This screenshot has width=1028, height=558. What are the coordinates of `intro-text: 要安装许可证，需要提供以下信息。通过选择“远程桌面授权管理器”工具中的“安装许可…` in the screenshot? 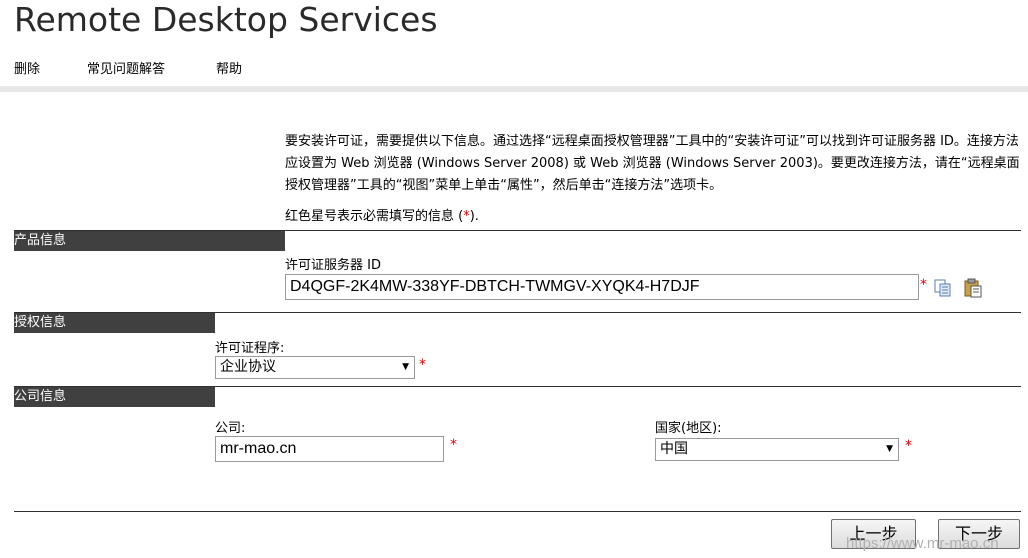 It's located at (652, 163).